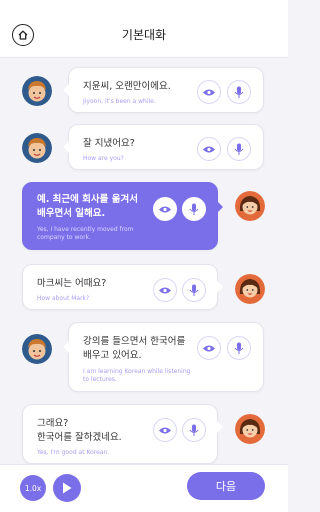 This screenshot has width=320, height=512. What do you see at coordinates (127, 86) in the screenshot?
I see `message-korean: 지윤씨, 오랜만이에요.` at bounding box center [127, 86].